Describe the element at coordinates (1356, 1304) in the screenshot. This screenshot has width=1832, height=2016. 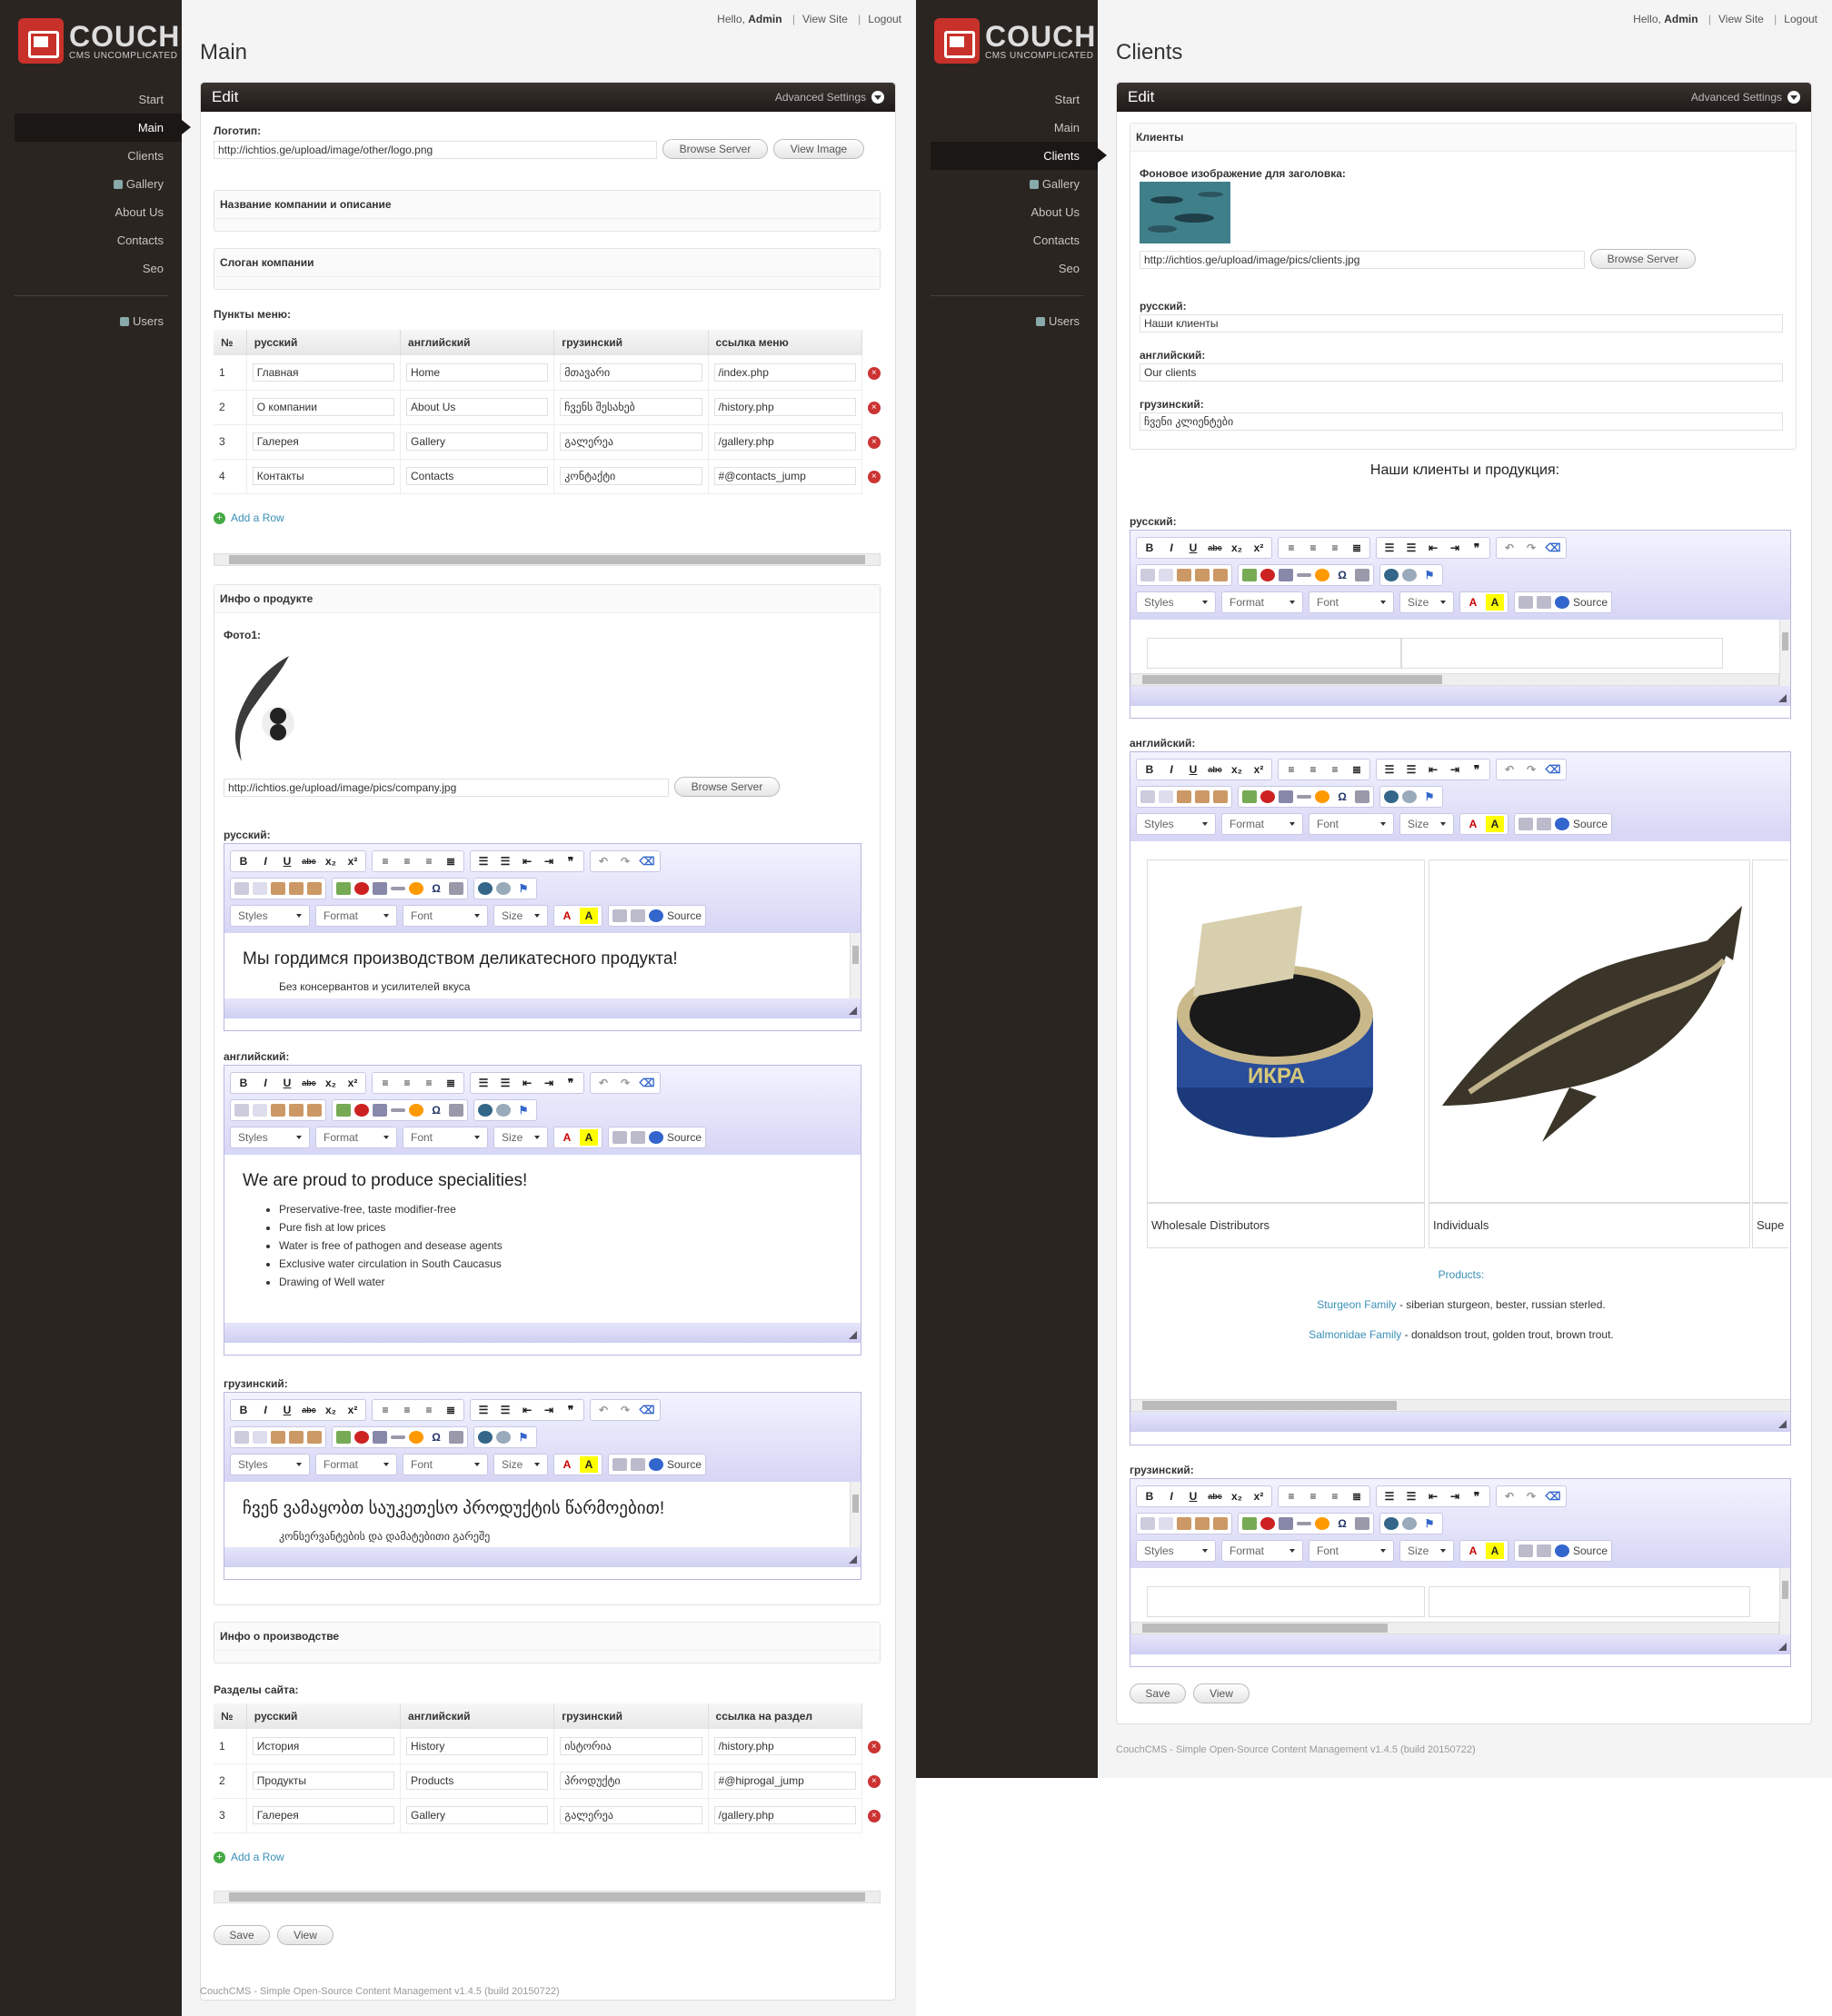
I see `sturgeon-link: Sturgeon Family` at that location.